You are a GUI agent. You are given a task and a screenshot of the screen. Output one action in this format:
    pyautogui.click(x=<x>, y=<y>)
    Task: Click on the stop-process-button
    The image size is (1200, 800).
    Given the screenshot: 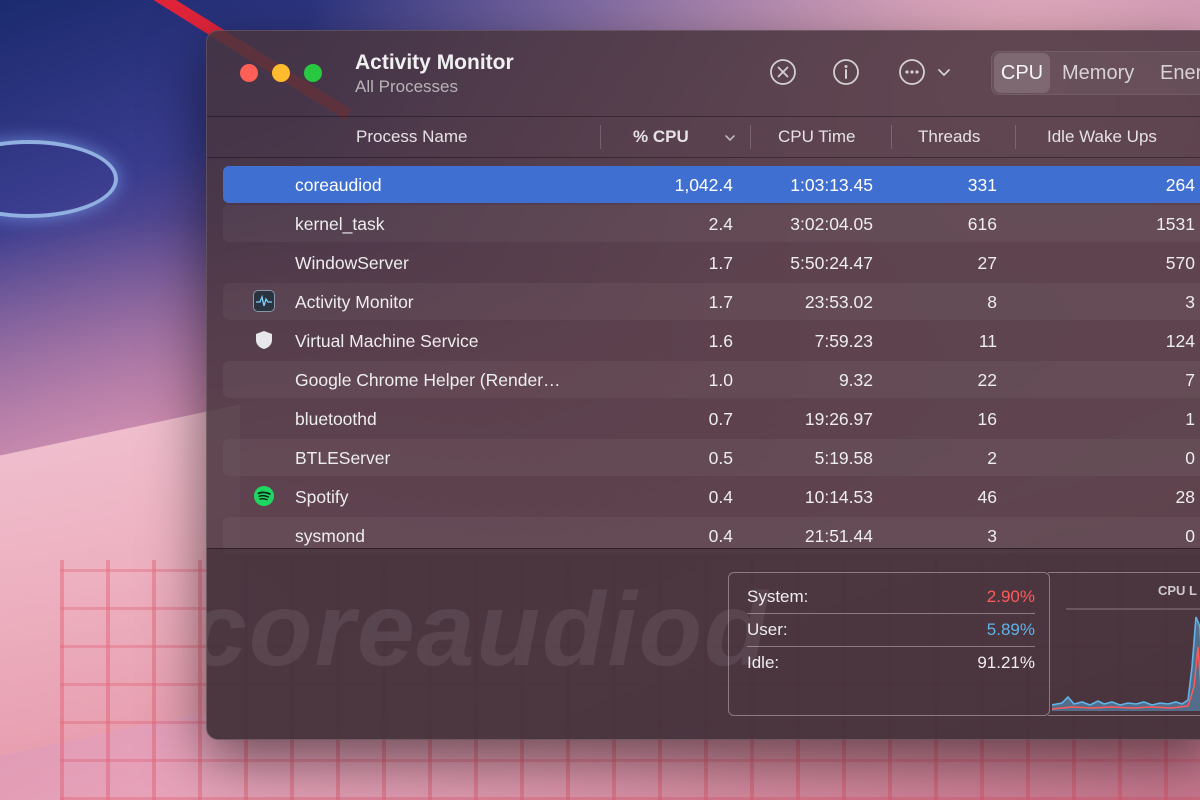 What is the action you would take?
    pyautogui.click(x=784, y=73)
    